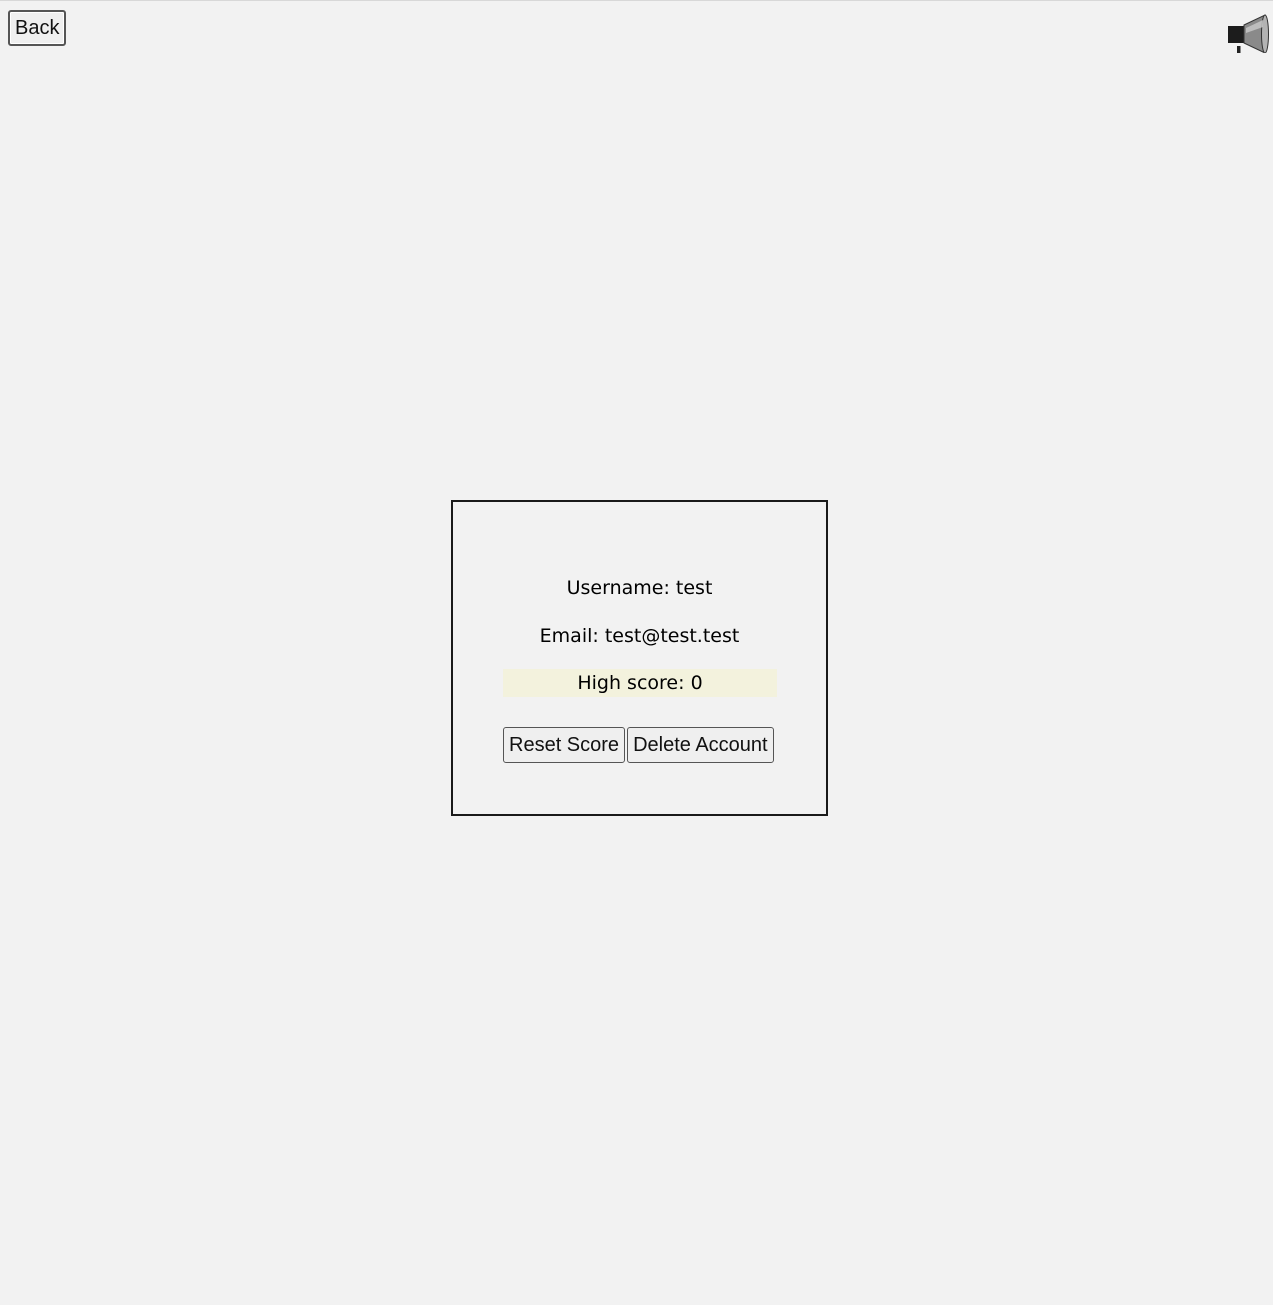 This screenshot has height=1305, width=1273. I want to click on high-score-value: 0, so click(696, 683).